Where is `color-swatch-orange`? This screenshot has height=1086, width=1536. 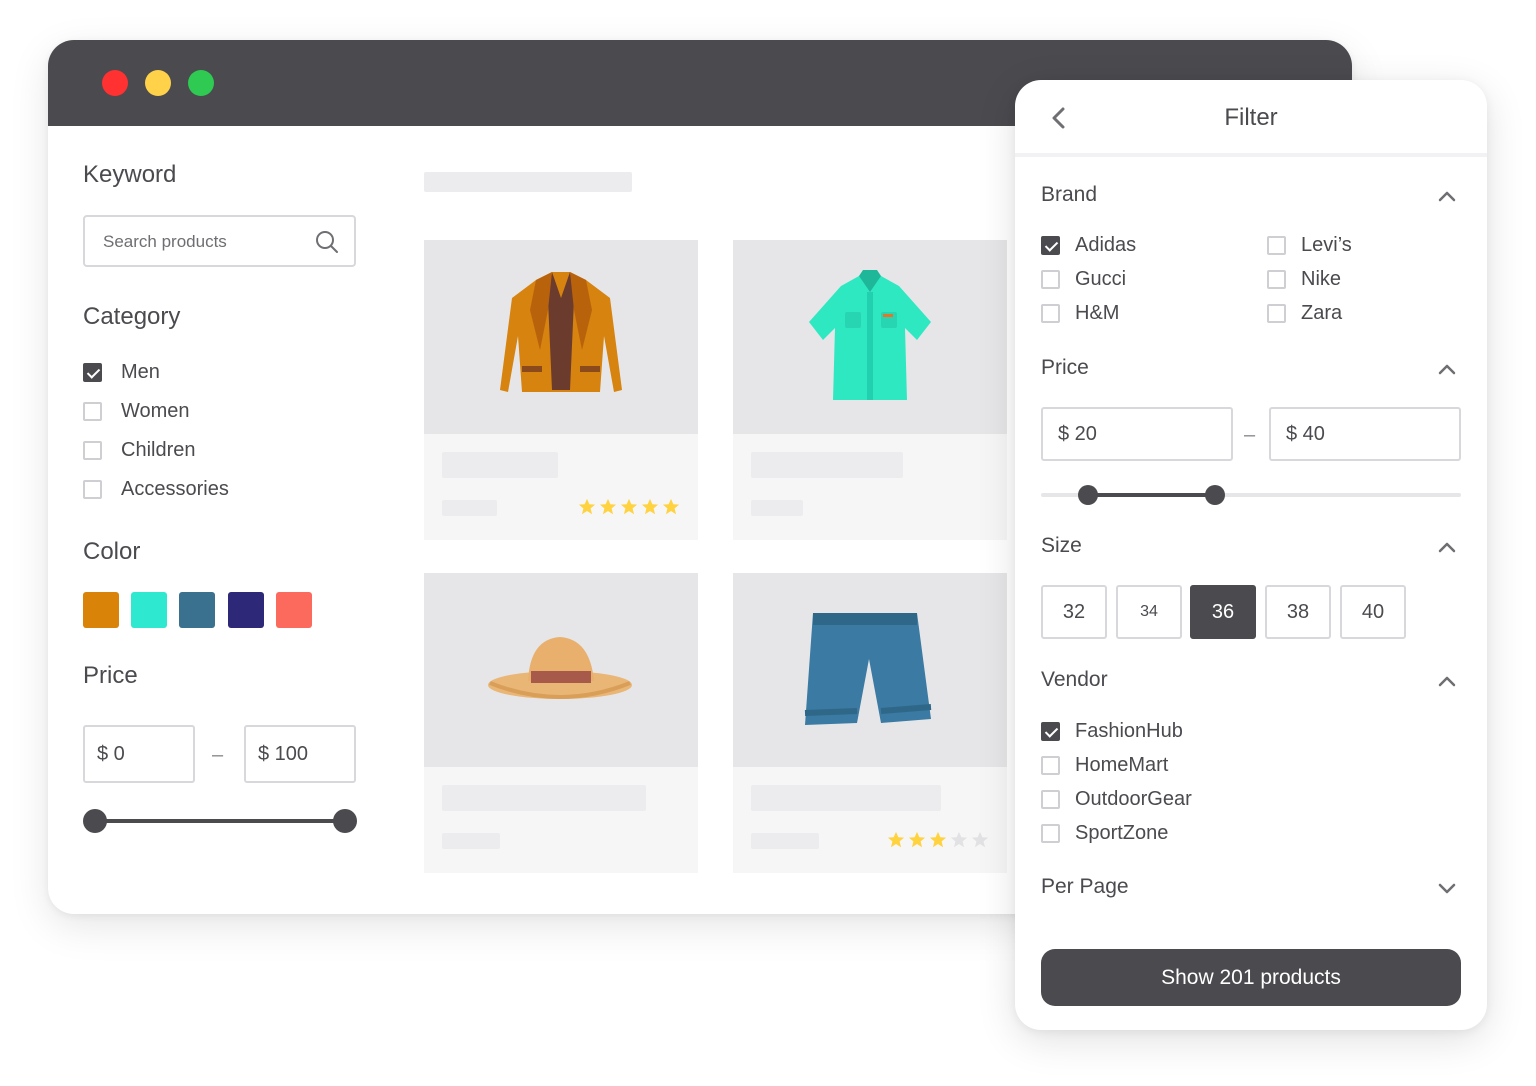 color-swatch-orange is located at coordinates (101, 610).